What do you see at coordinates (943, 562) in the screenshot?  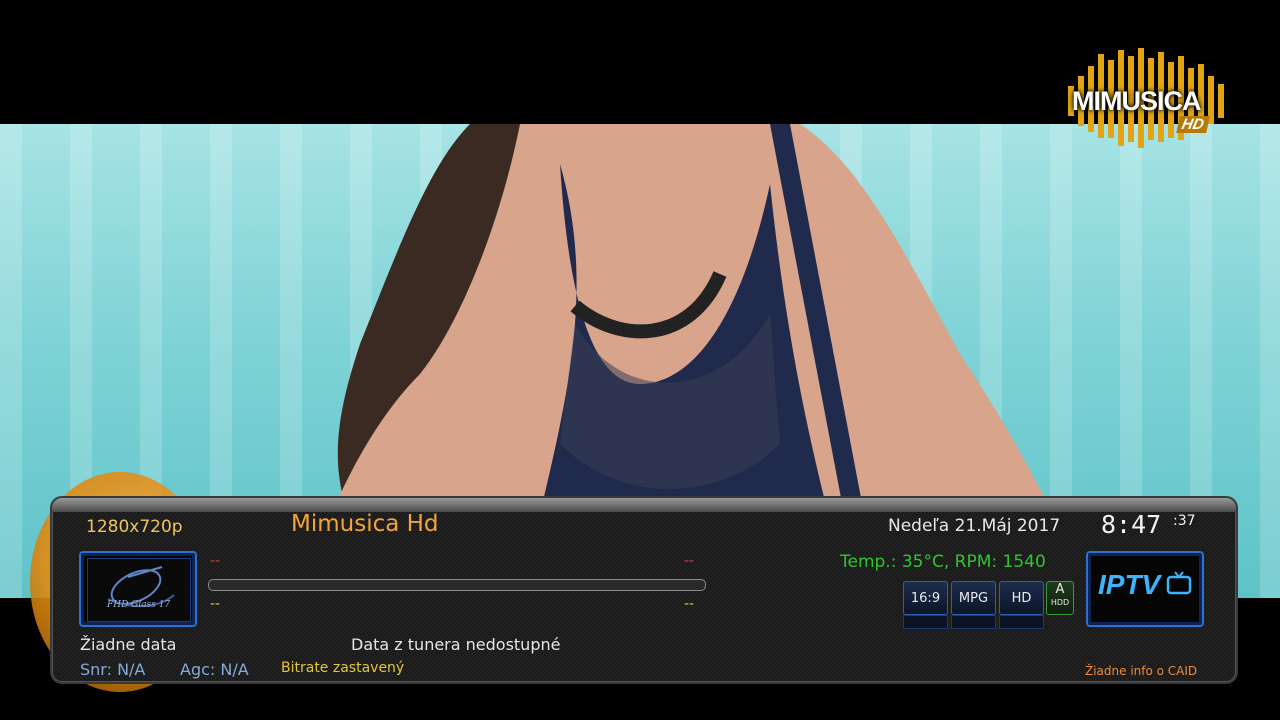 I see `temperature-status: Temp.: 35°C, RPM: 1540` at bounding box center [943, 562].